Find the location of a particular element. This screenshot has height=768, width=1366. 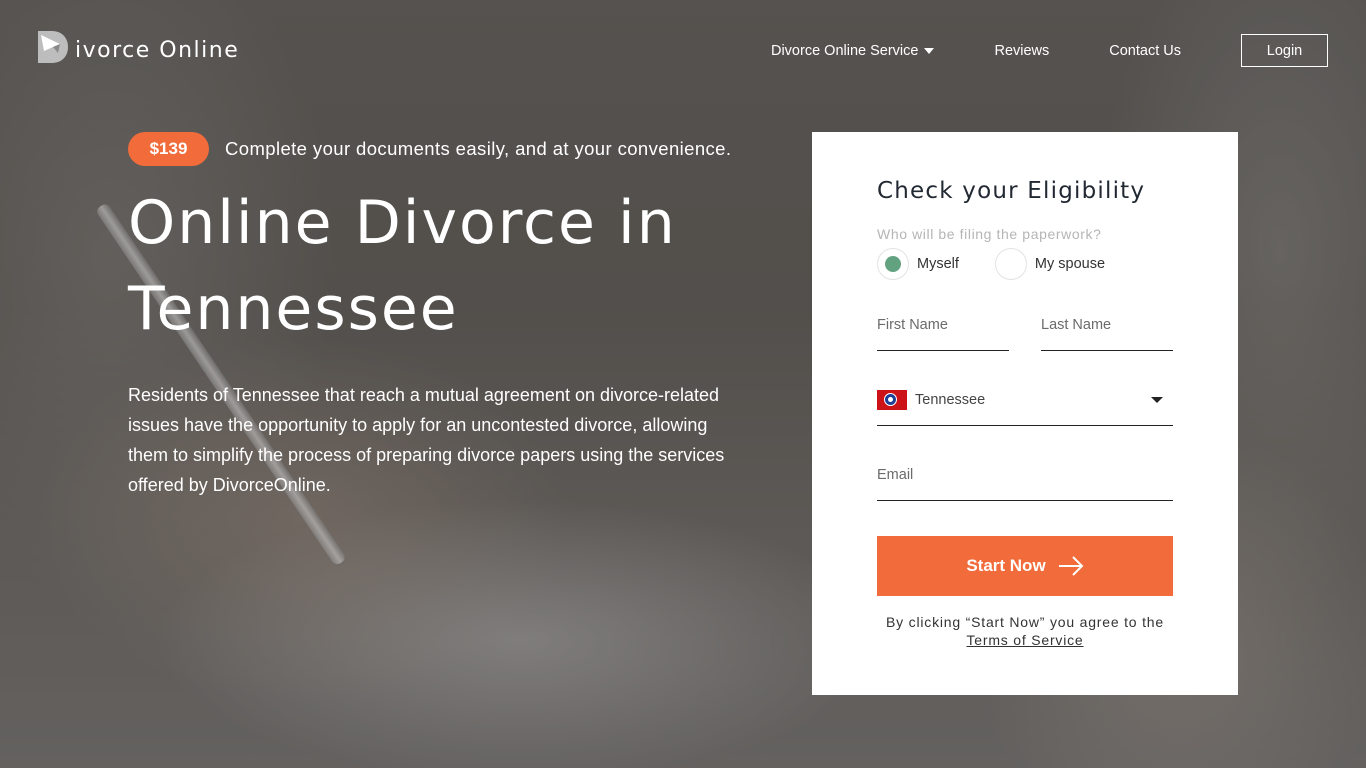

radio-label: My spouse is located at coordinates (1070, 264).